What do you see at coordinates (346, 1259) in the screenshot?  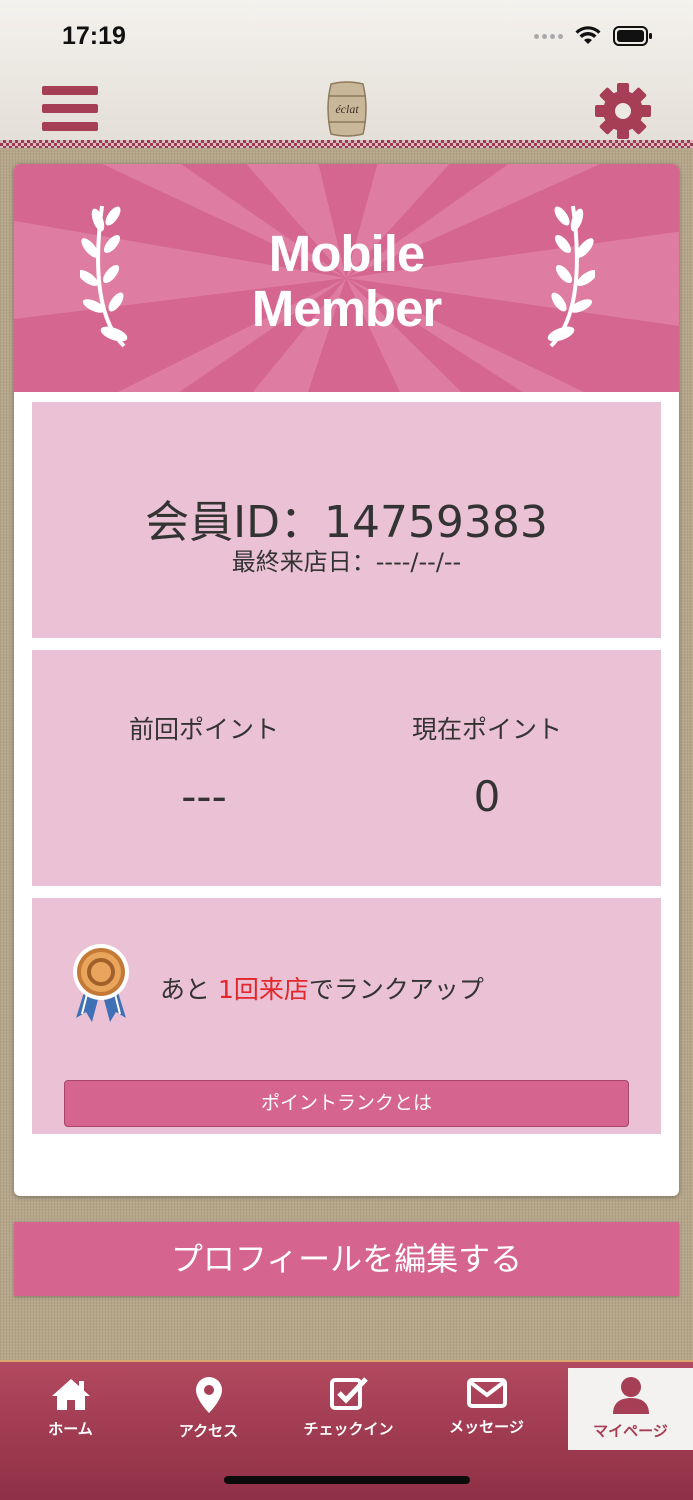 I see `edit-profile-button: プロフィールを編集する` at bounding box center [346, 1259].